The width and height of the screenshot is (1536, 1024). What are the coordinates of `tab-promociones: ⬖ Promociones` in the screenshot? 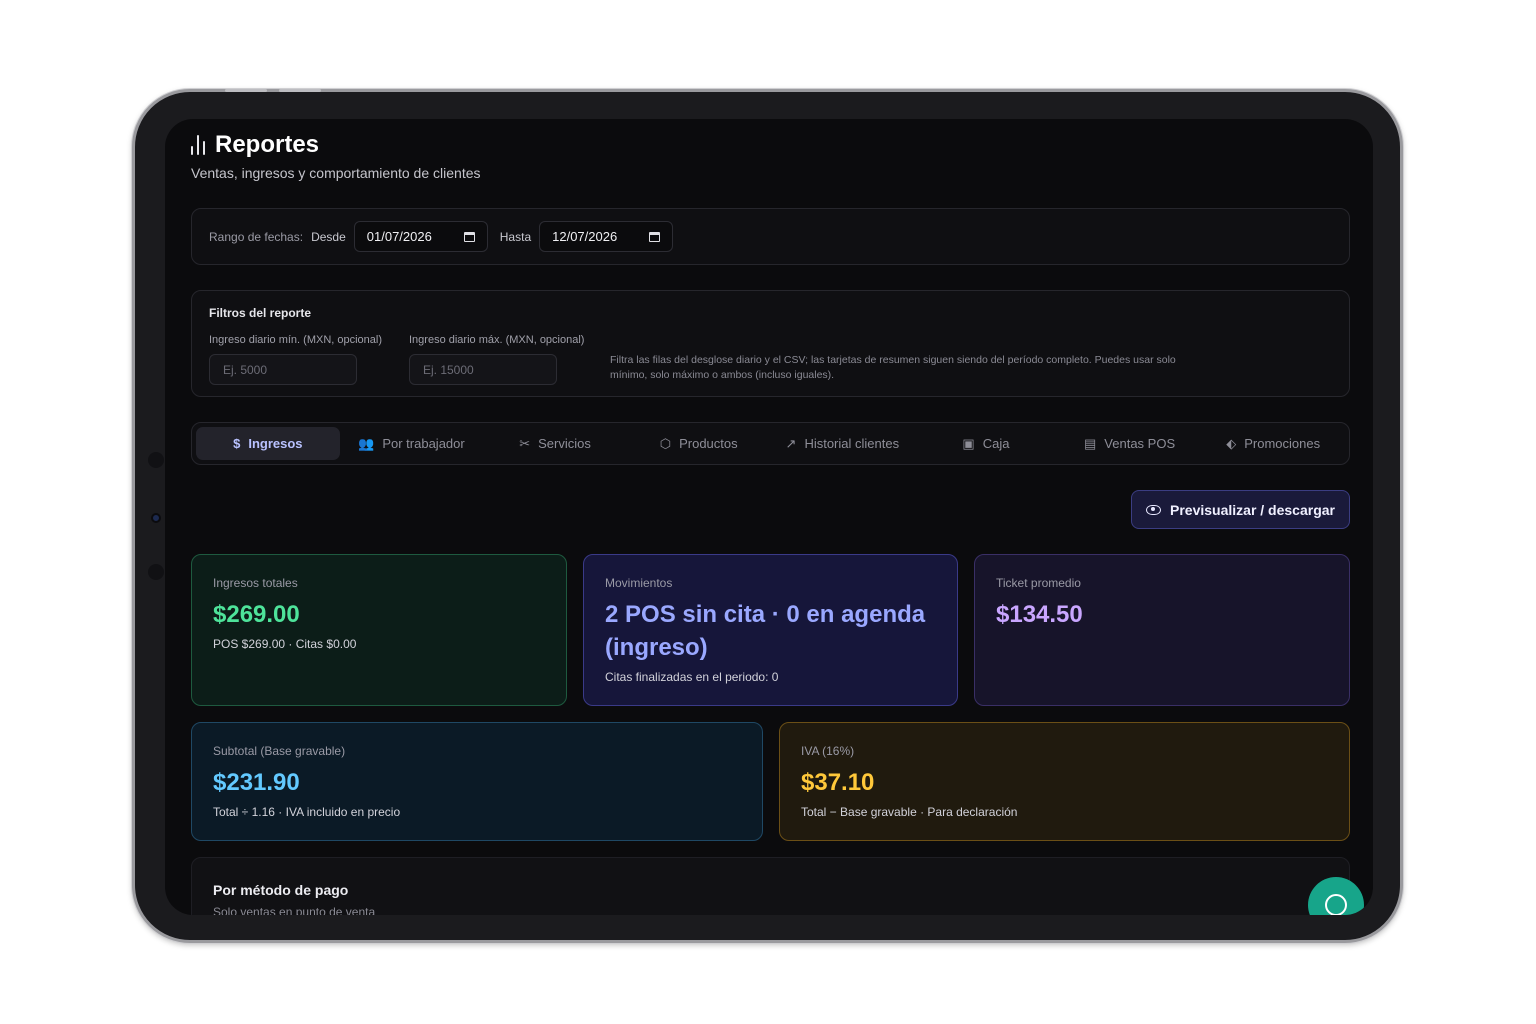 It's located at (1273, 443).